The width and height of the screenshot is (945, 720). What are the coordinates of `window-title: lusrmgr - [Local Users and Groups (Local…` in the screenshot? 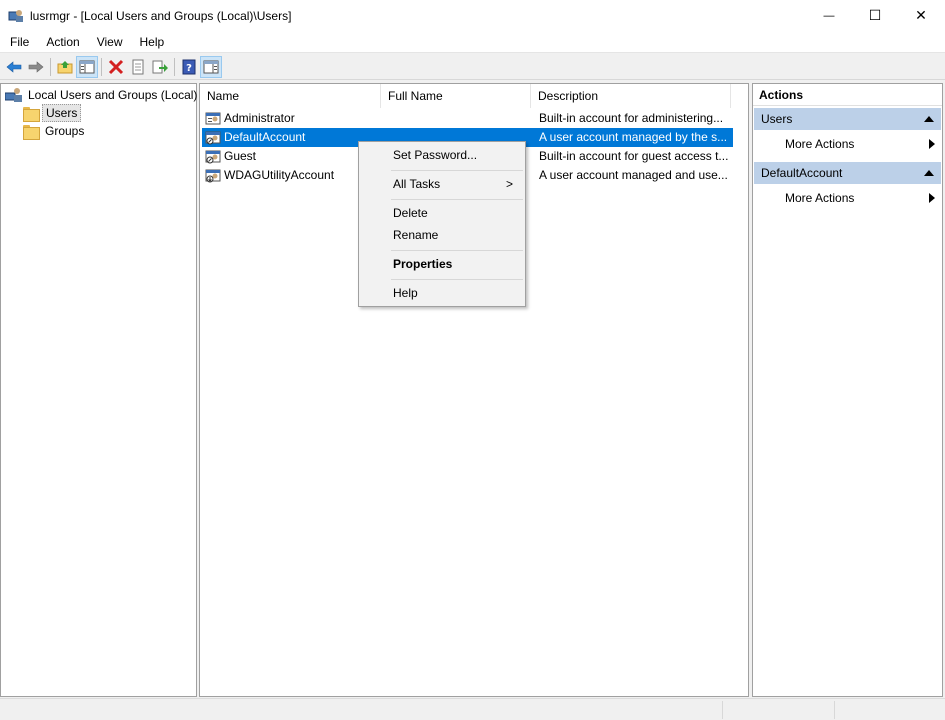 It's located at (161, 15).